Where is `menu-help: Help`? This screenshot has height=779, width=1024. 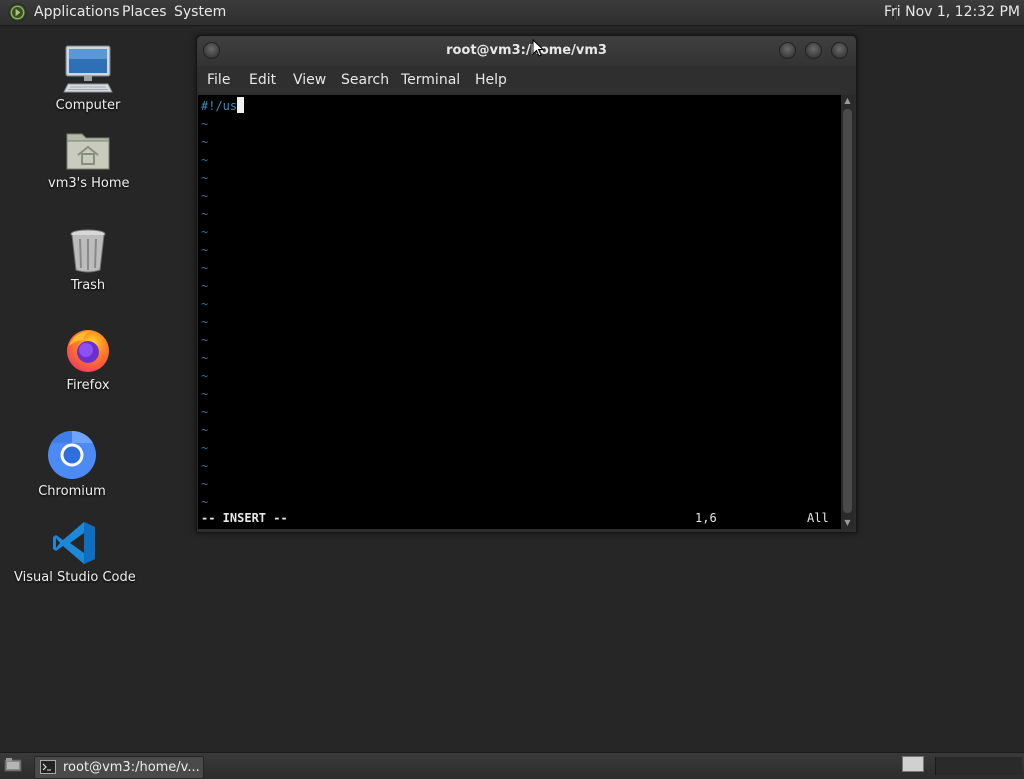 menu-help: Help is located at coordinates (491, 80).